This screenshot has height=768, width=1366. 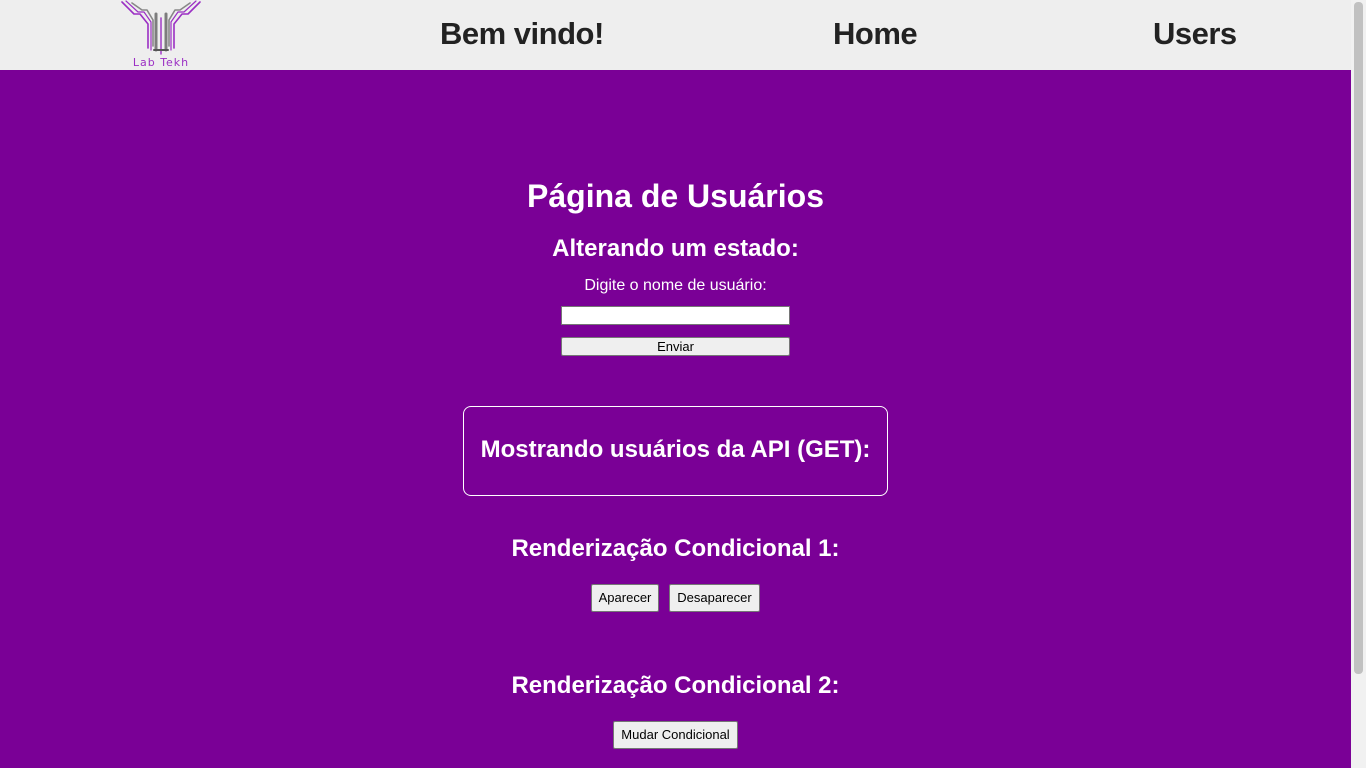 I want to click on api-section-title: Mostrando usuários da API (GET):, so click(x=675, y=449).